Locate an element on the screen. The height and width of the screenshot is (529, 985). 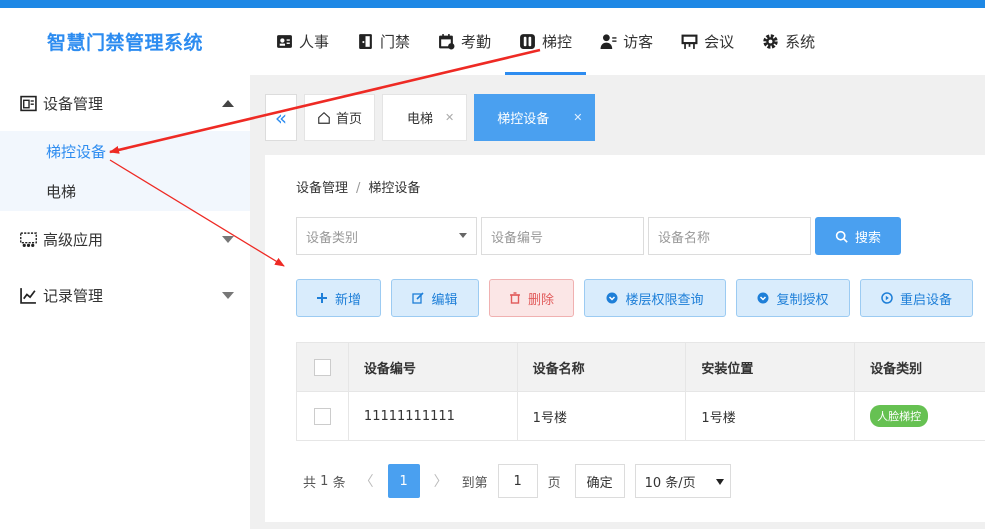
goto-page-input: 1 is located at coordinates (517, 481).